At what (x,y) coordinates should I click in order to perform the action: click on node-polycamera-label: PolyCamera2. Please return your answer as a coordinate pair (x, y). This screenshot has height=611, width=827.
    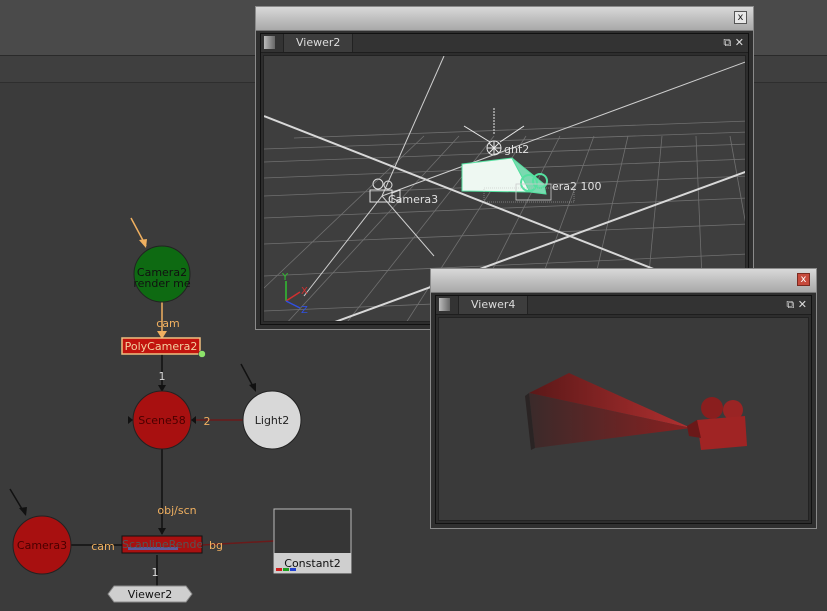
    Looking at the image, I should click on (161, 346).